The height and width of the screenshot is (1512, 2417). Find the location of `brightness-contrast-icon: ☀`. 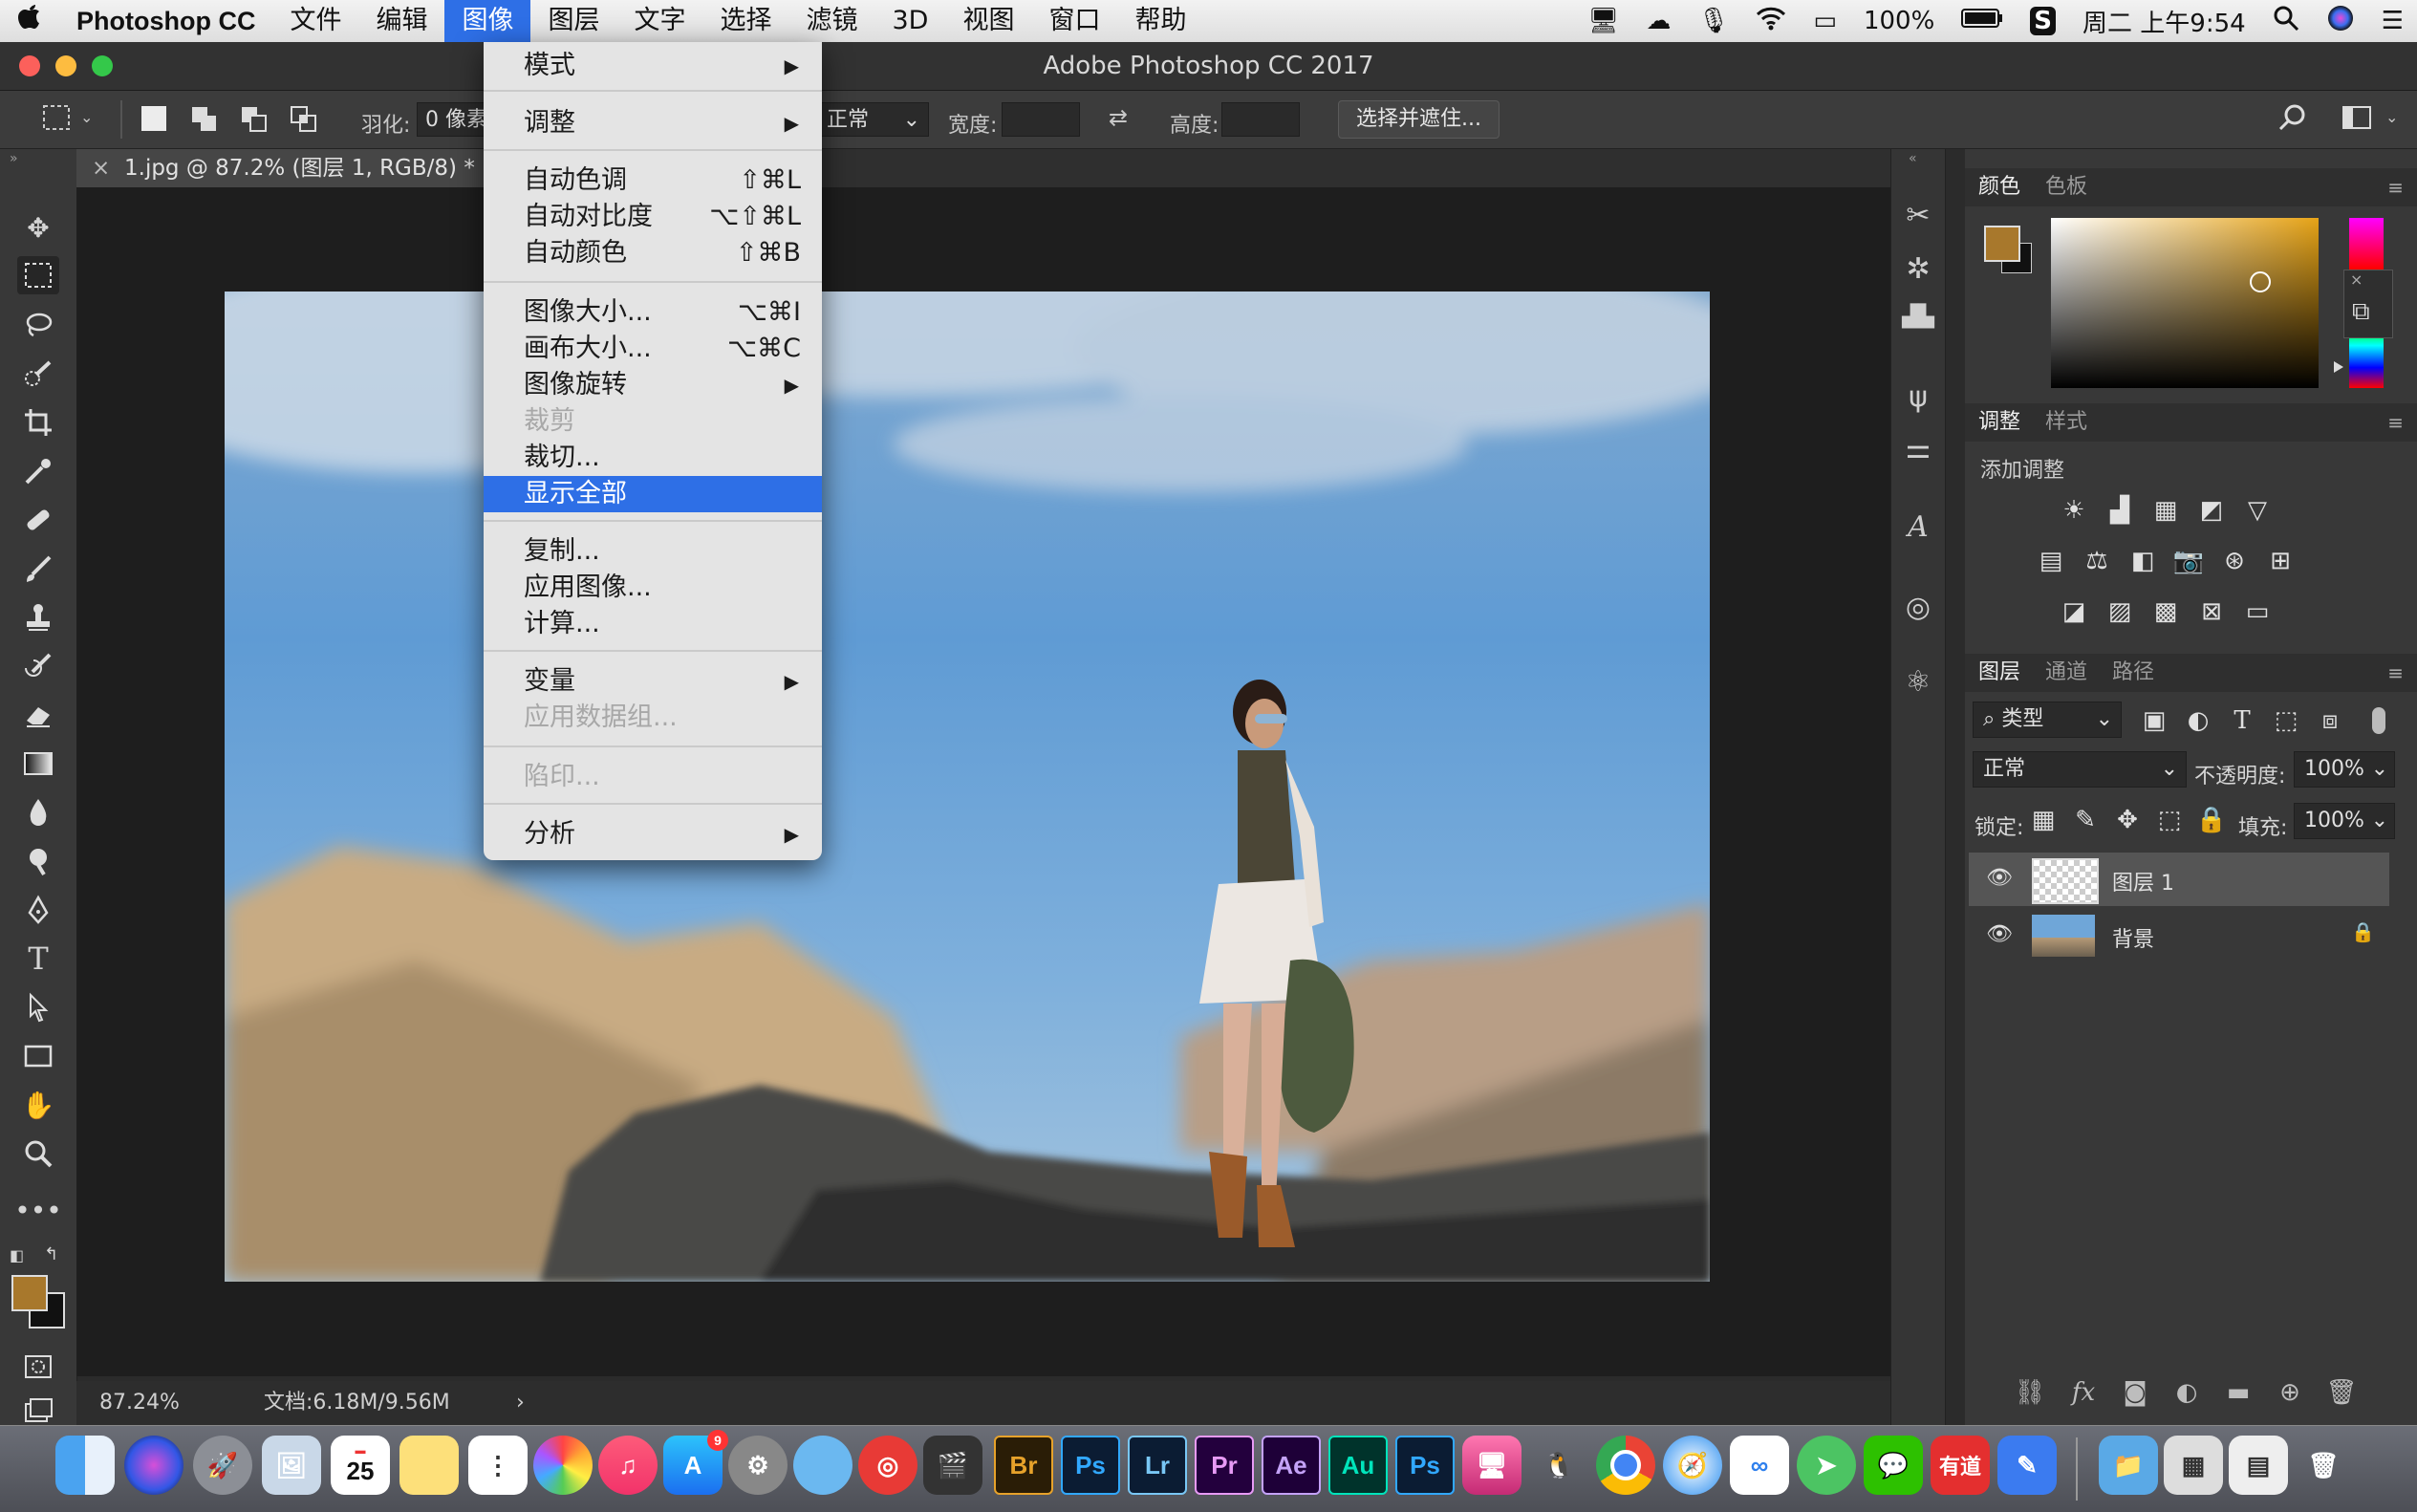

brightness-contrast-icon: ☀ is located at coordinates (2074, 510).